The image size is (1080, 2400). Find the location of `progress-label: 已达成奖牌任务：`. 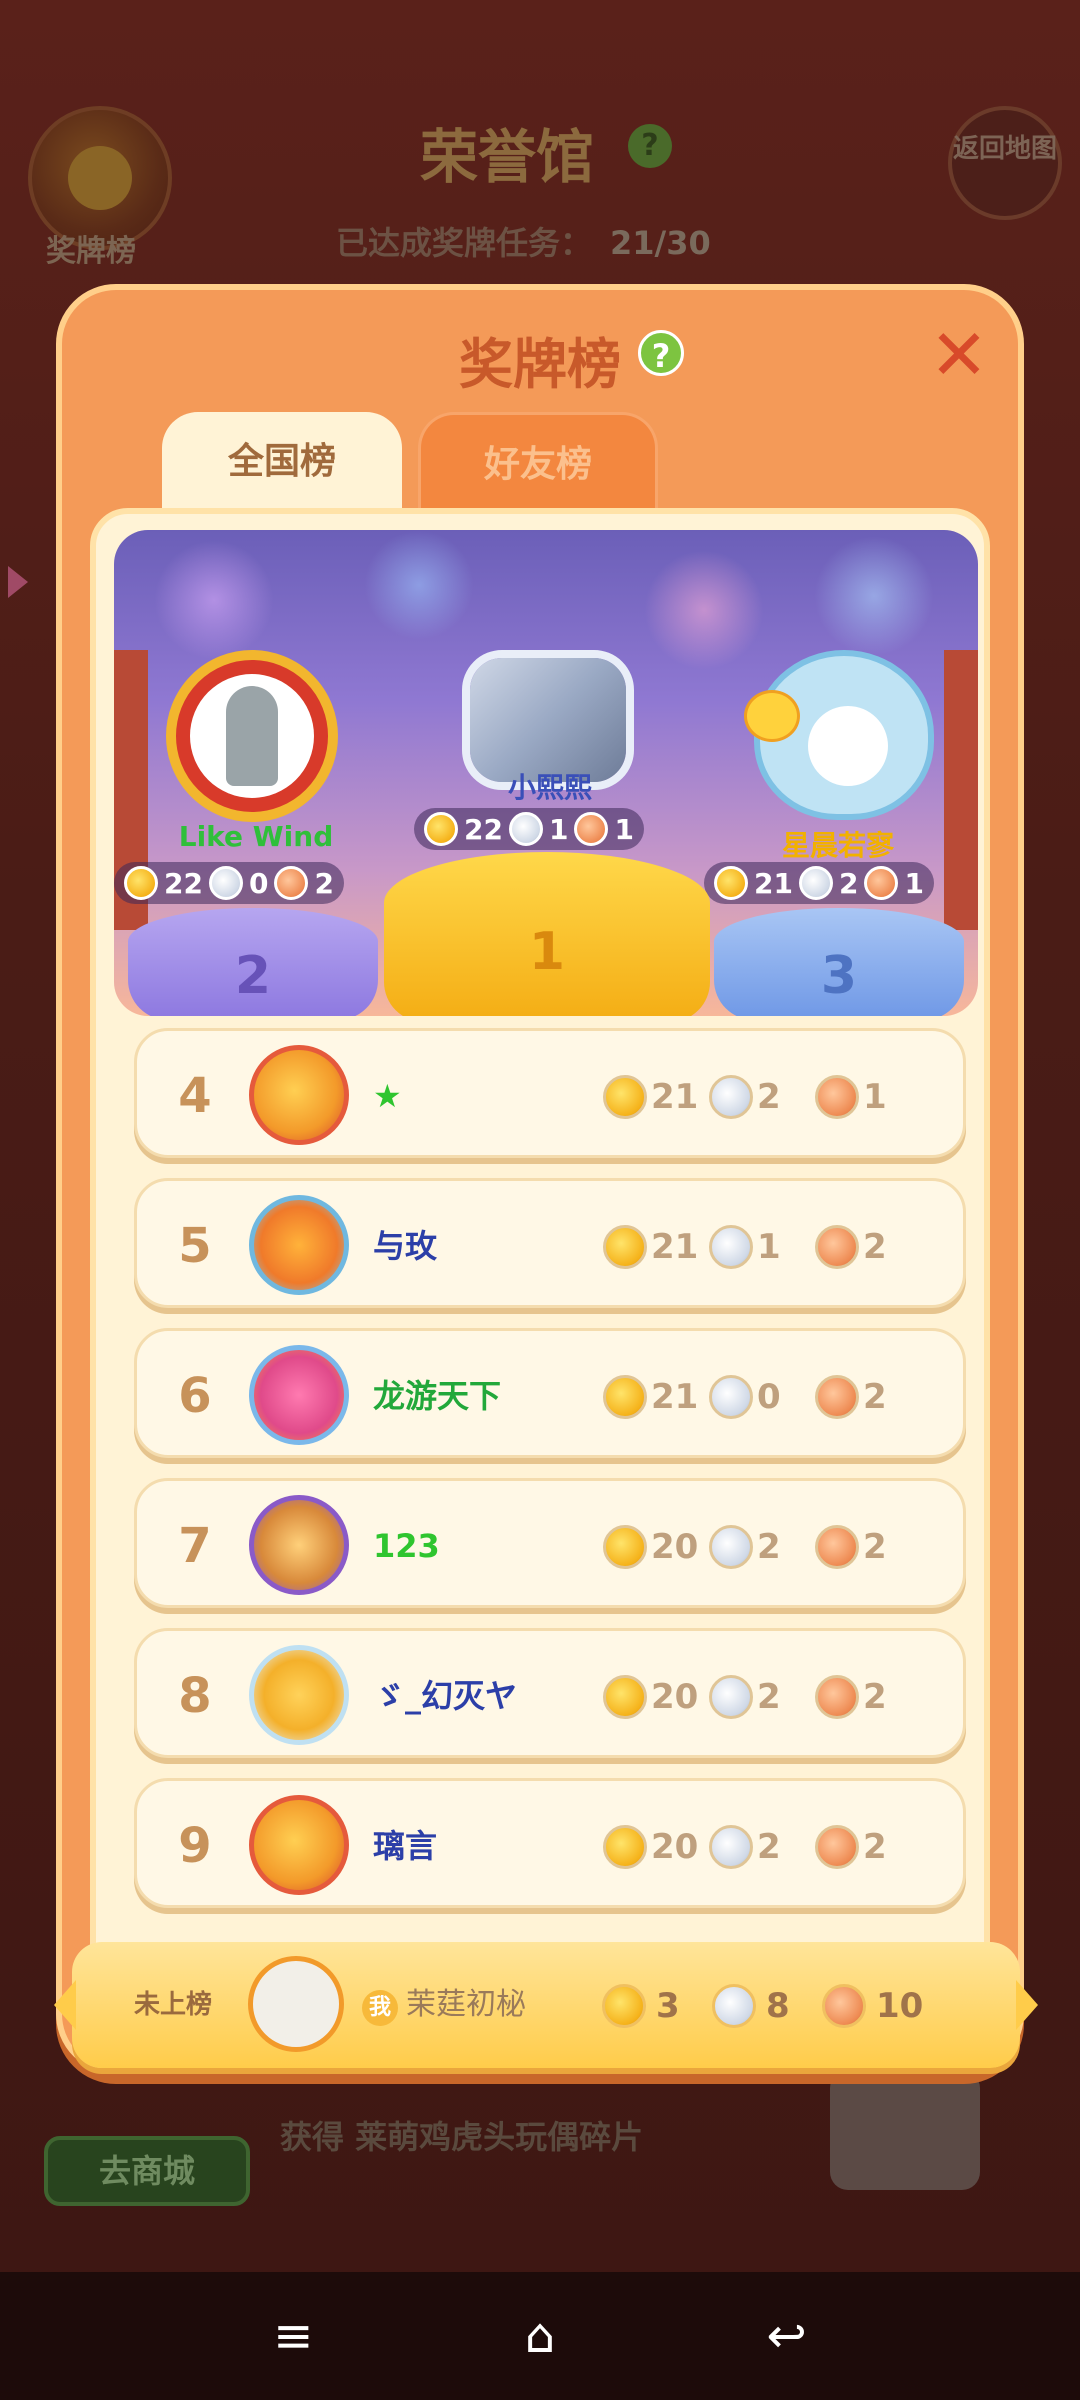

progress-label: 已达成奖牌任务： is located at coordinates (464, 243).